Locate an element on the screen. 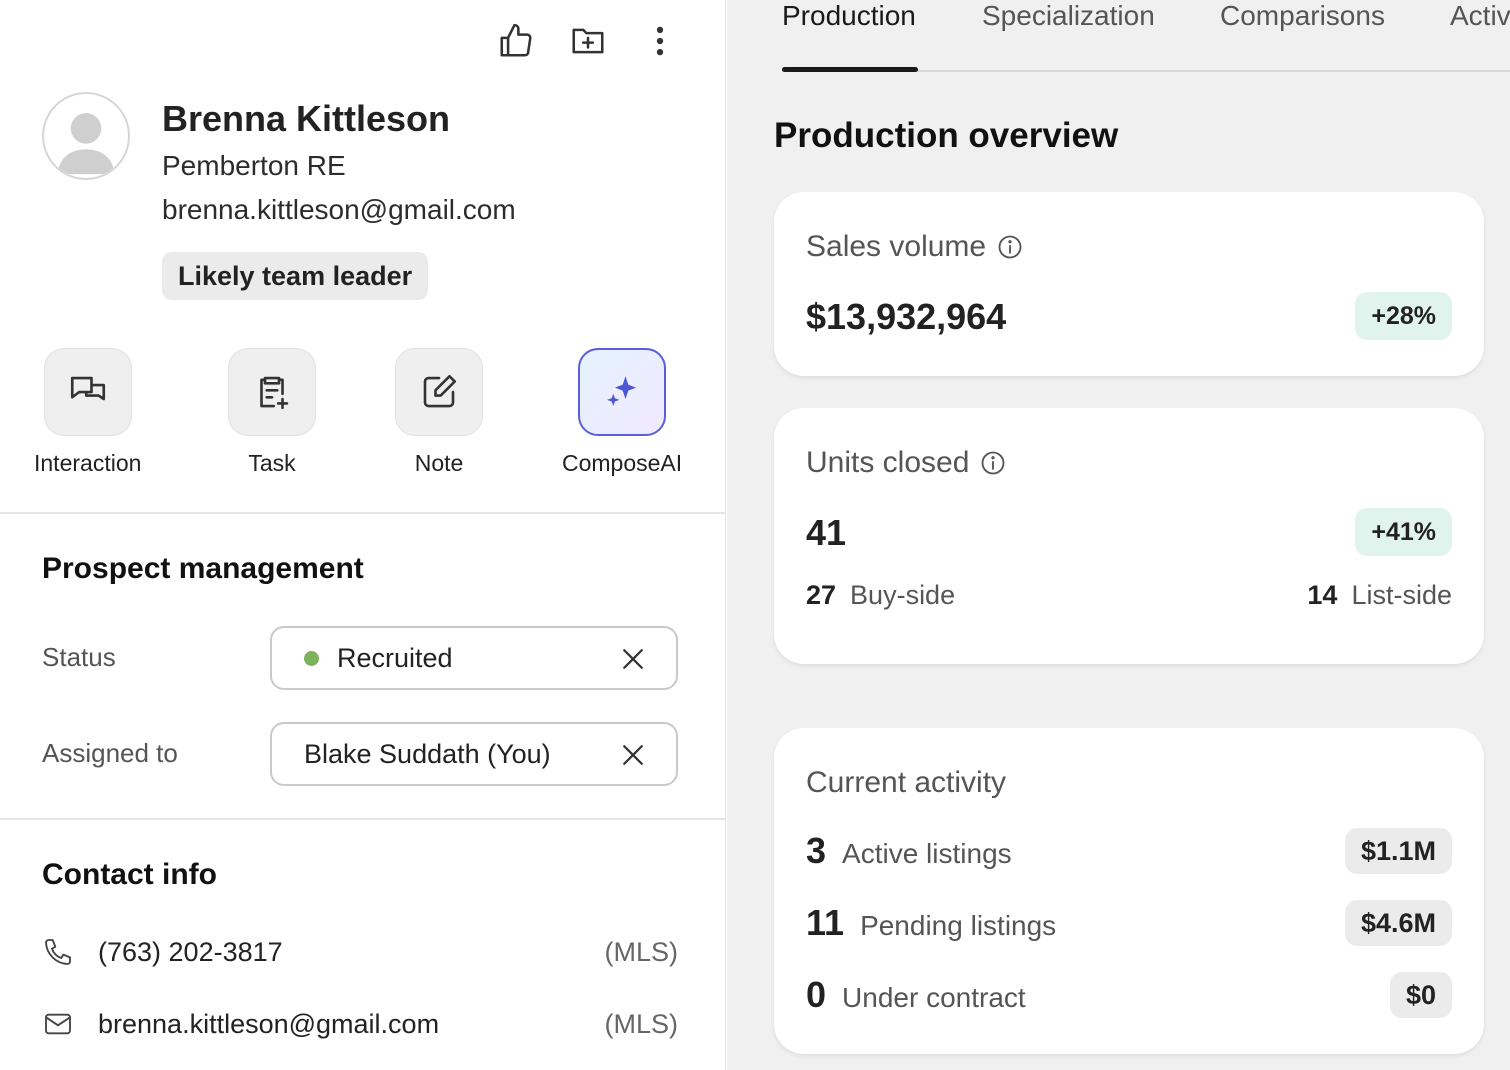 The width and height of the screenshot is (1510, 1070). composeai-action: ComposeAI is located at coordinates (622, 412).